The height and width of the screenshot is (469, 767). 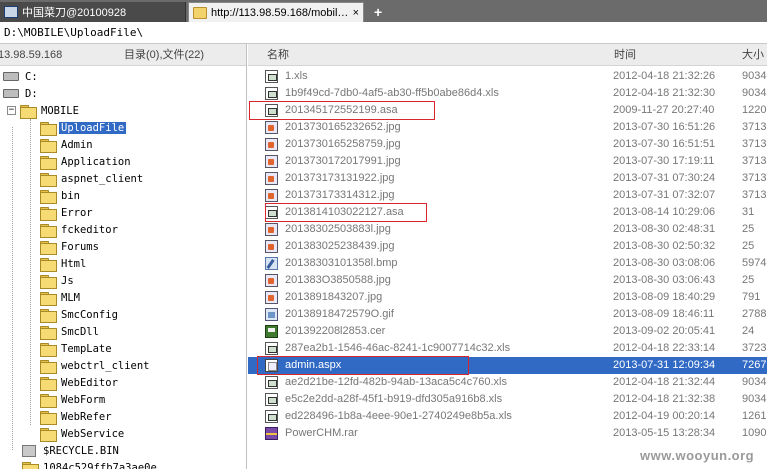 What do you see at coordinates (84, 127) in the screenshot?
I see `tree-folder: UploadFile` at bounding box center [84, 127].